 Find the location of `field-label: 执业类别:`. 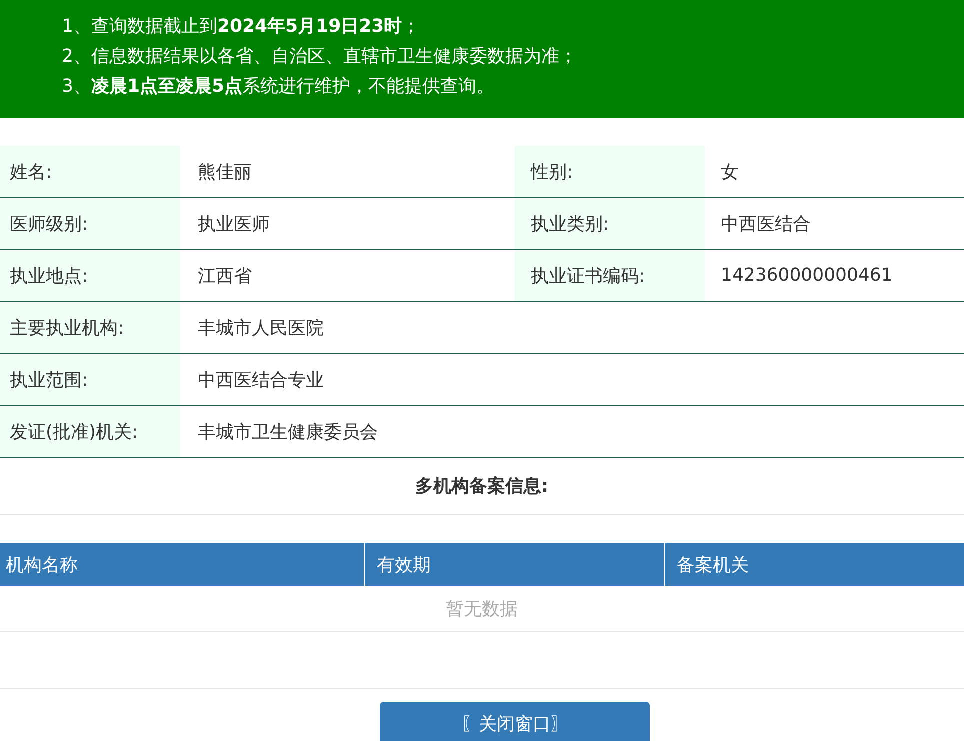

field-label: 执业类别: is located at coordinates (610, 223).